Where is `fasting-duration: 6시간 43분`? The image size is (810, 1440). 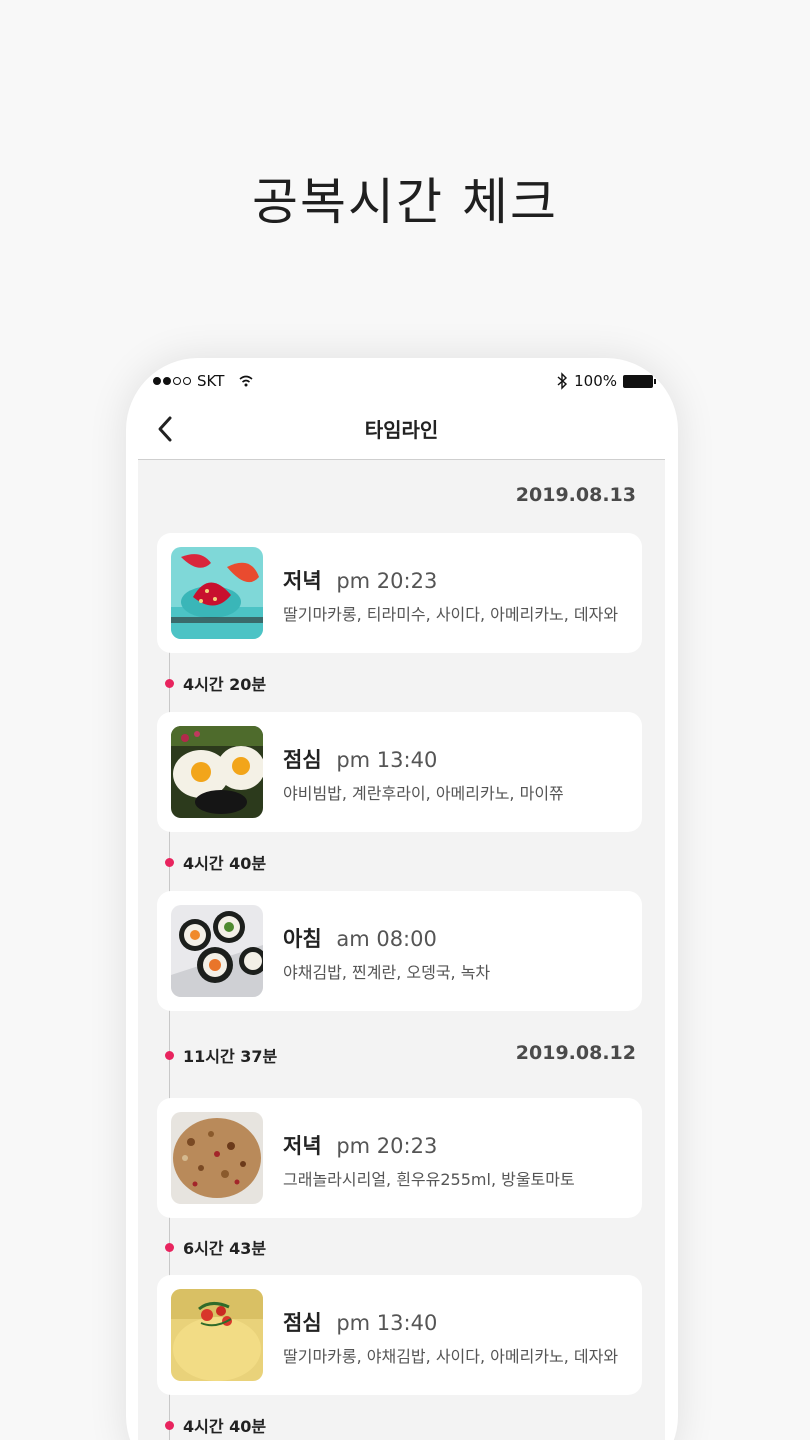 fasting-duration: 6시간 43분 is located at coordinates (225, 1248).